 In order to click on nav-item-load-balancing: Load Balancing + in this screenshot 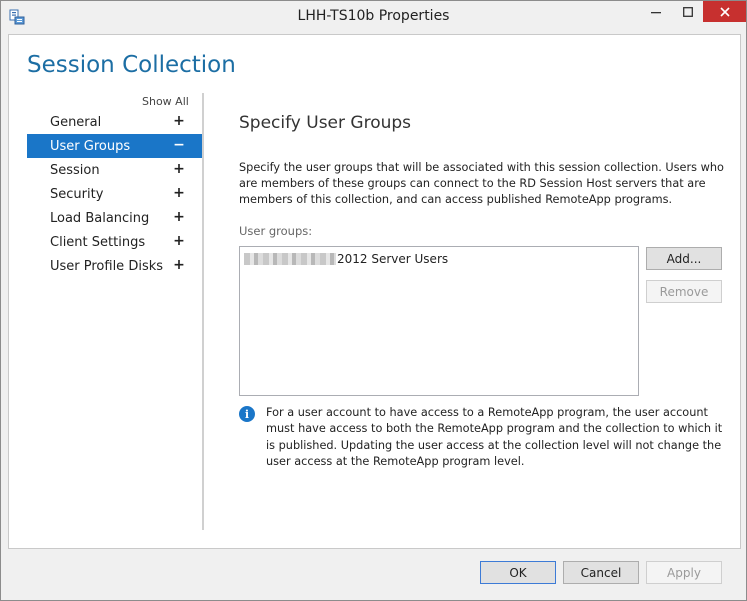, I will do `click(114, 218)`.